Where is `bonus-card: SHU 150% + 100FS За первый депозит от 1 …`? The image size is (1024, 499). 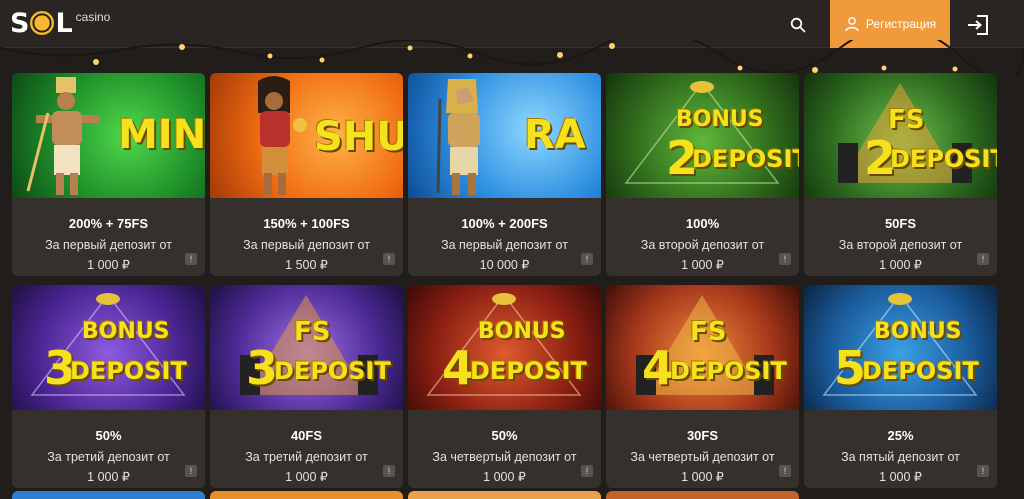
bonus-card: SHU 150% + 100FS За первый депозит от 1 … is located at coordinates (306, 174).